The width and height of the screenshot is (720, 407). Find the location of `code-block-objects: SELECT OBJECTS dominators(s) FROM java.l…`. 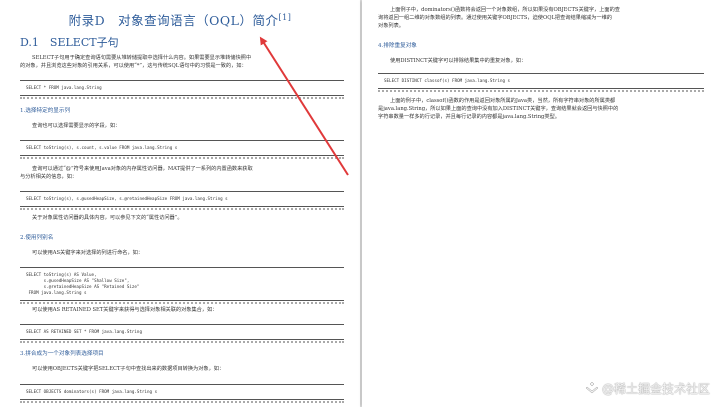

code-block-objects: SELECT OBJECTS dominators(s) FROM java.l… is located at coordinates (182, 393).